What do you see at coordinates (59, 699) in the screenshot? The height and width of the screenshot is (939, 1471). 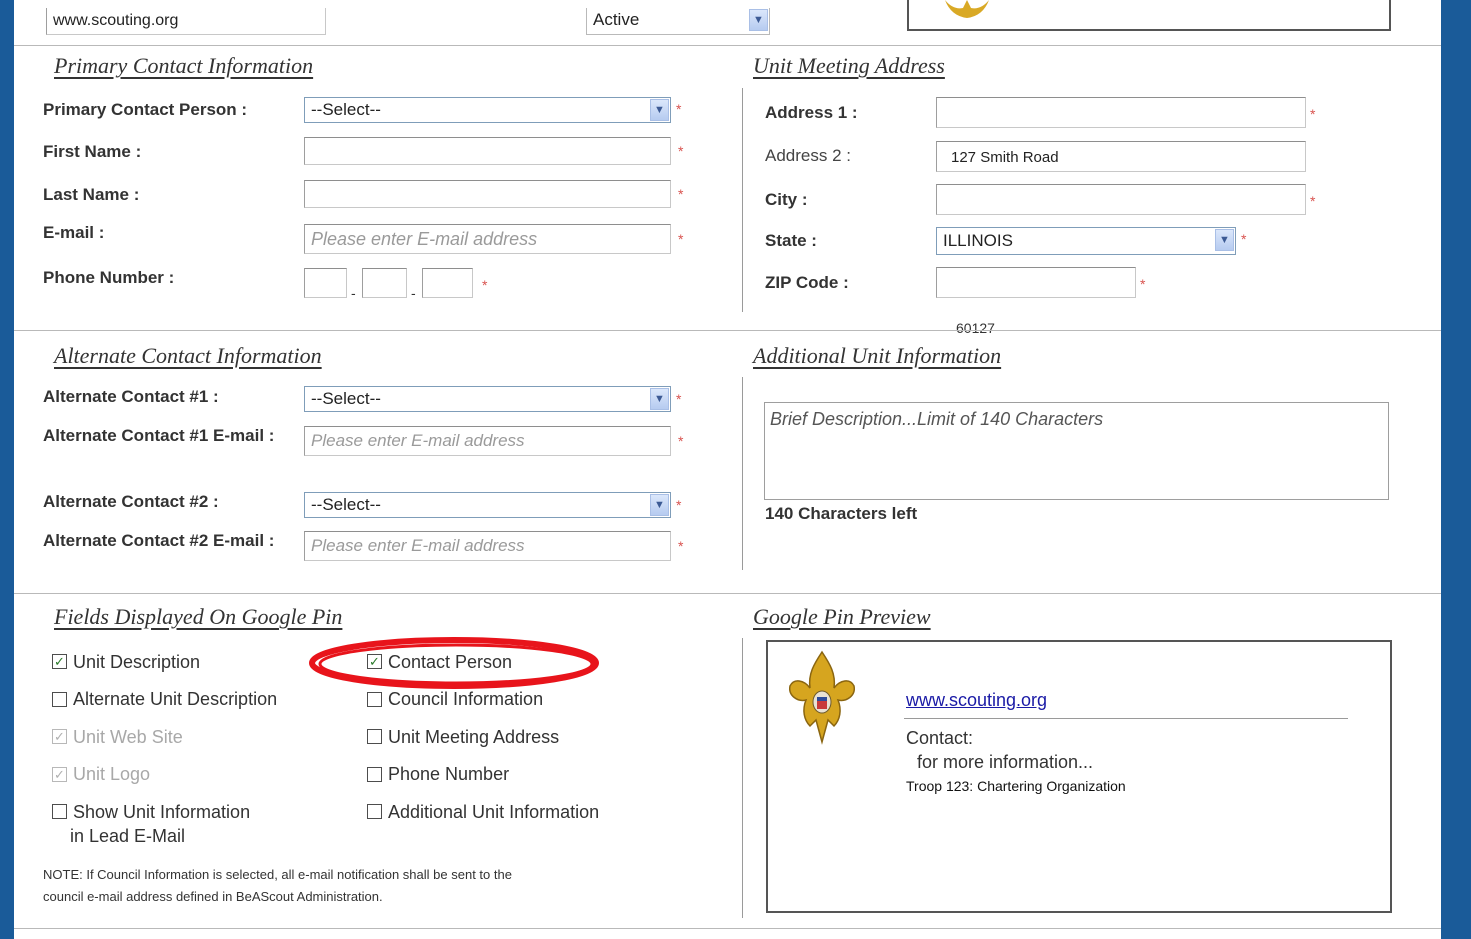 I see `alternate-unit-description-checkbox` at bounding box center [59, 699].